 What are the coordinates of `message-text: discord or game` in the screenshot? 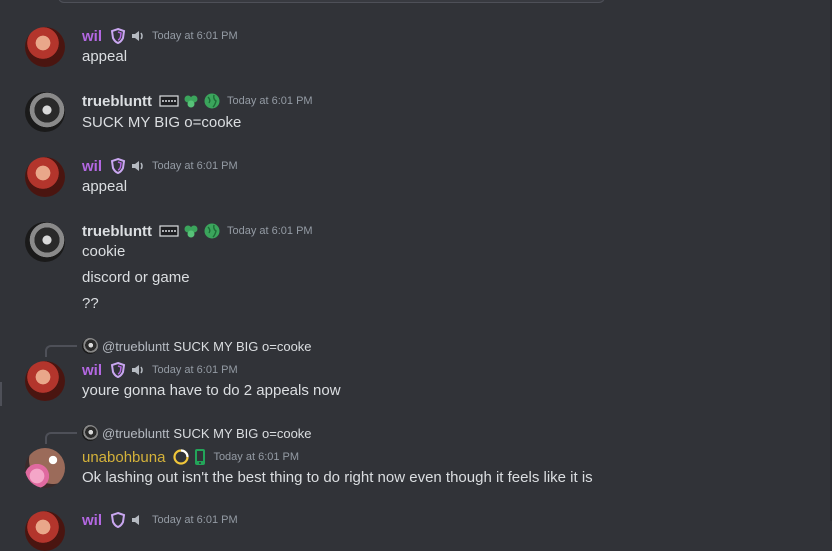 It's located at (136, 277).